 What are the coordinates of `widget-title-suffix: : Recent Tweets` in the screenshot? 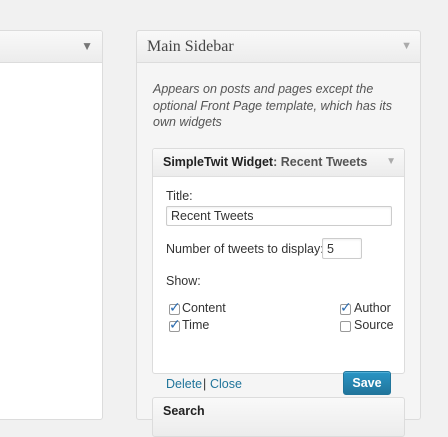 It's located at (320, 162).